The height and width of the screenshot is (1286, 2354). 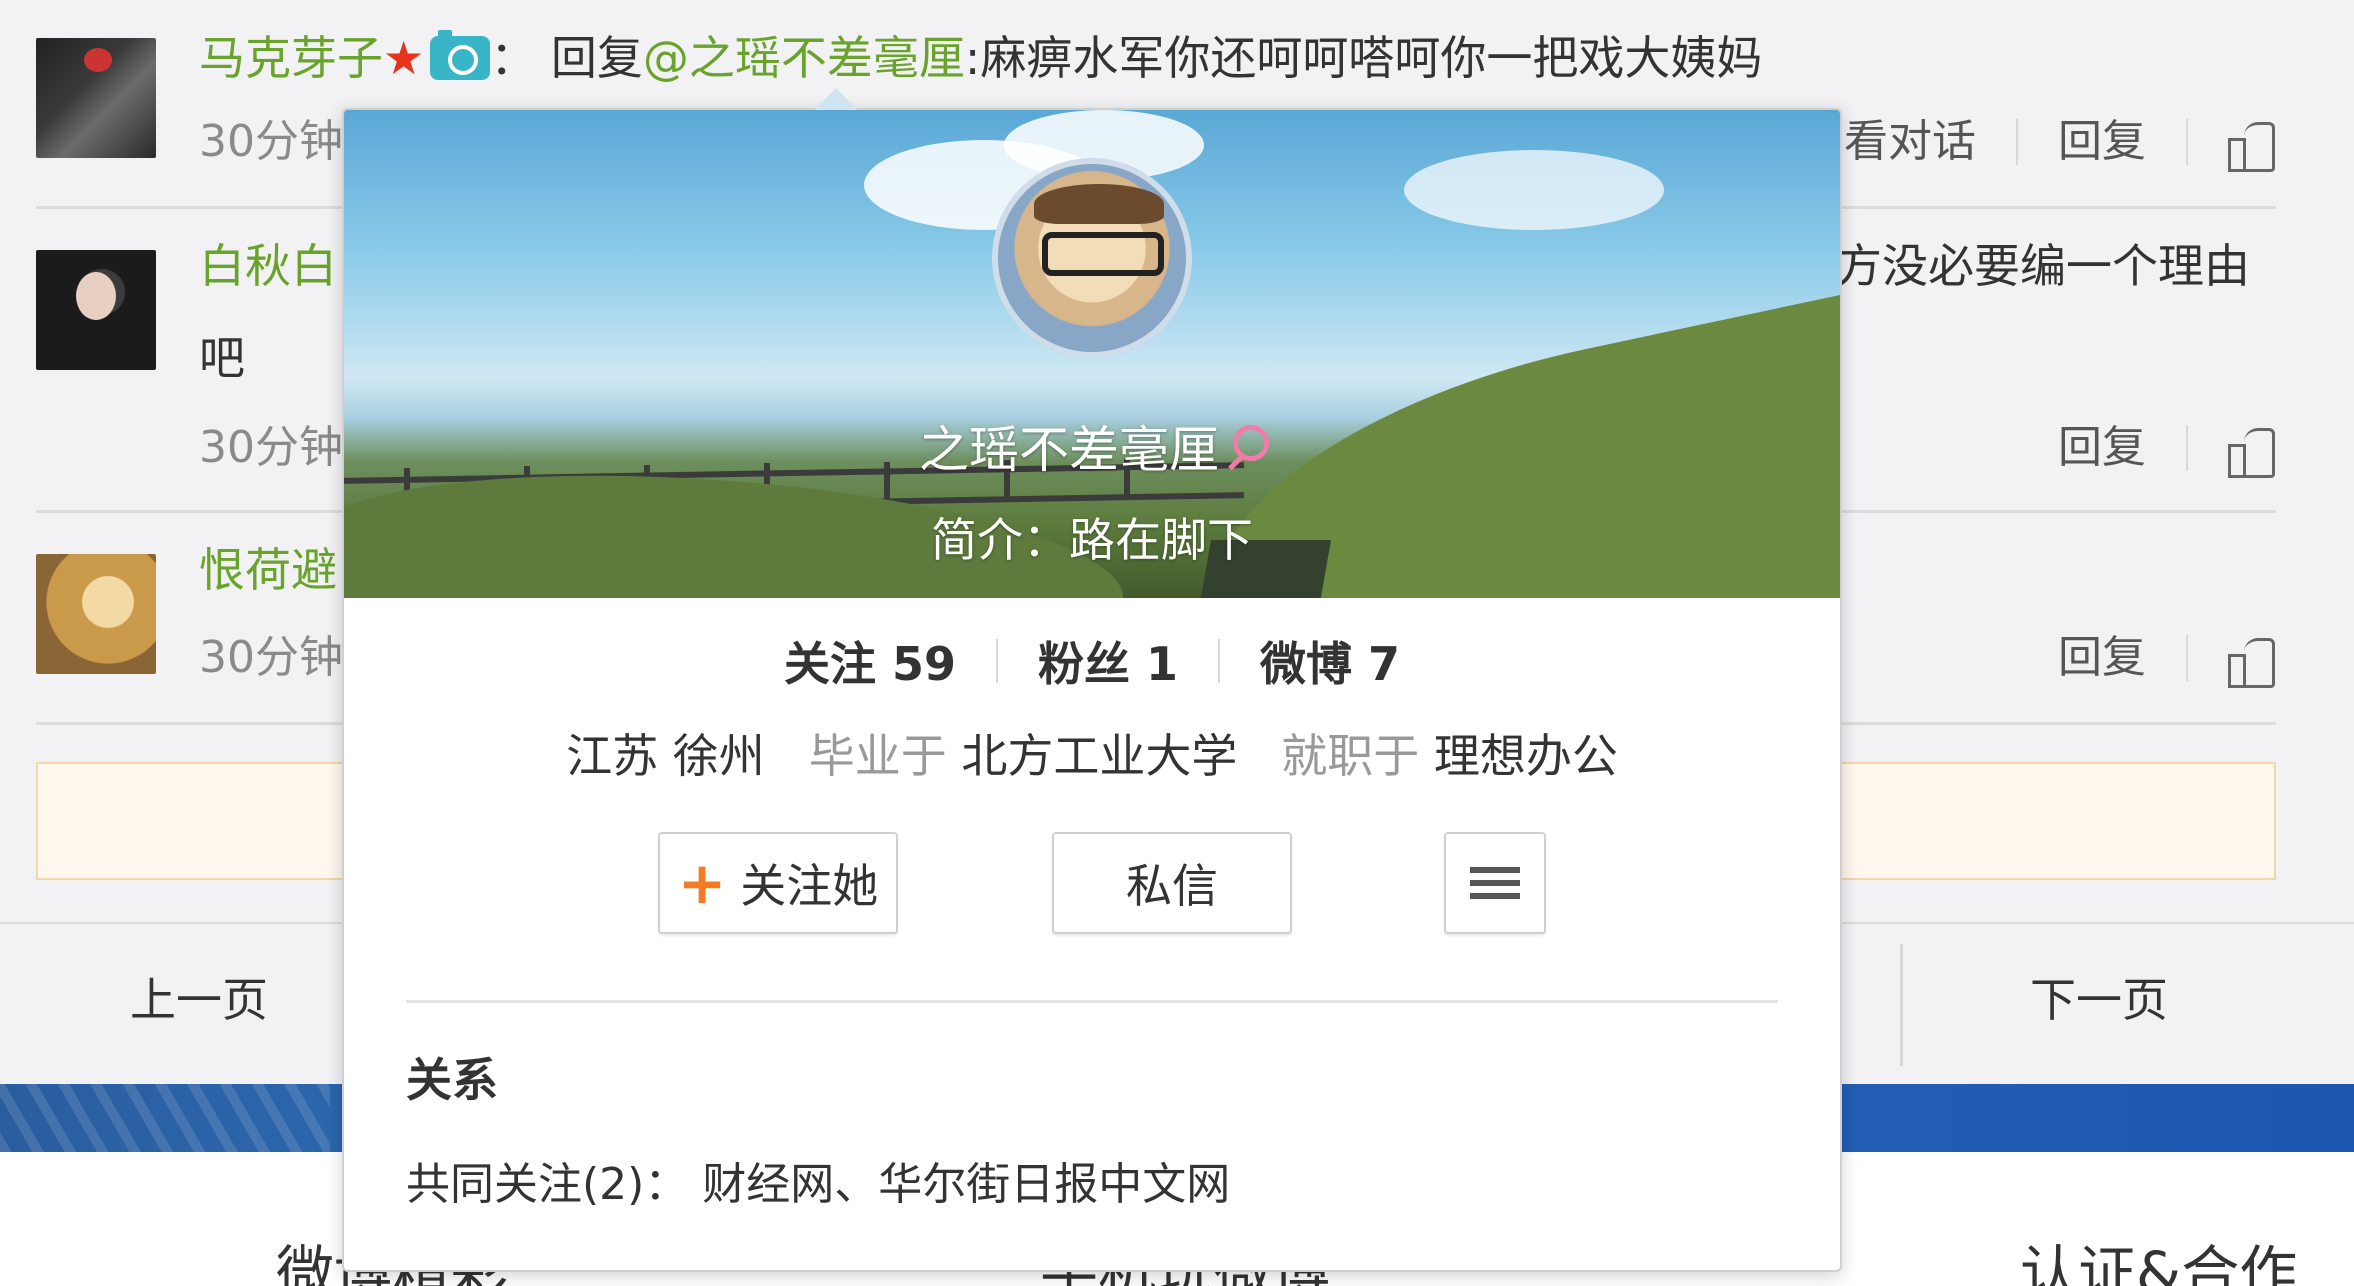 I want to click on profile-location: 江苏 徐州, so click(x=665, y=756).